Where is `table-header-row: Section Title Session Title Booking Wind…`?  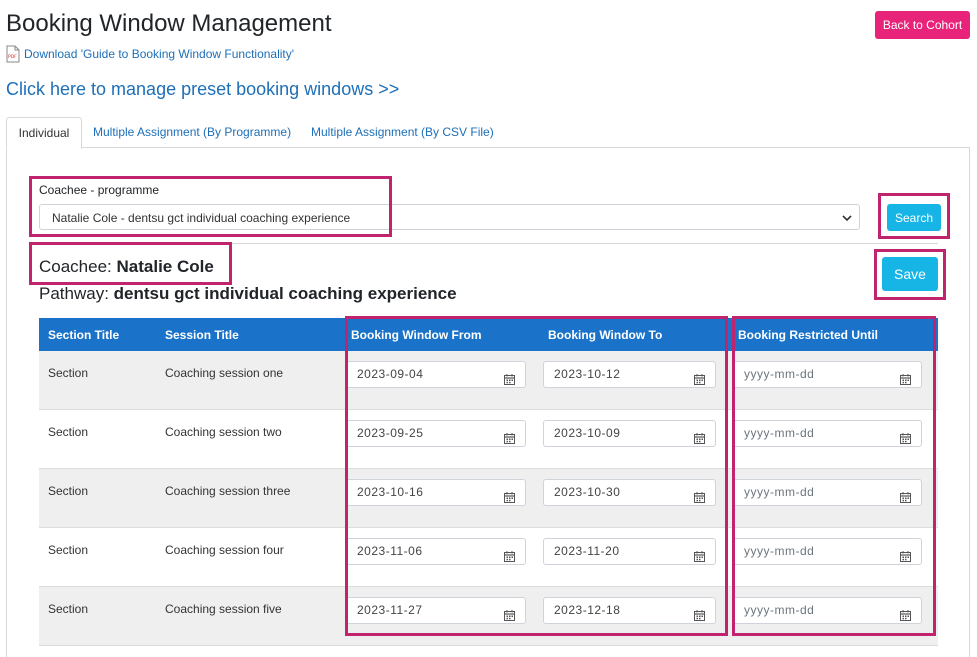 table-header-row: Section Title Session Title Booking Wind… is located at coordinates (488, 334).